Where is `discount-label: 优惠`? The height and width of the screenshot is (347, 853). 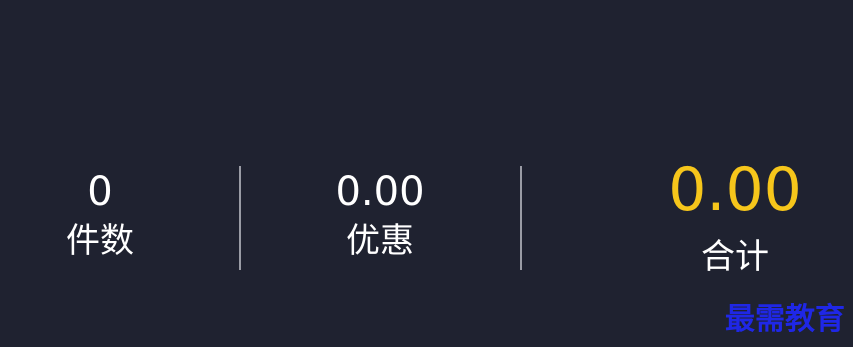 discount-label: 优惠 is located at coordinates (380, 241).